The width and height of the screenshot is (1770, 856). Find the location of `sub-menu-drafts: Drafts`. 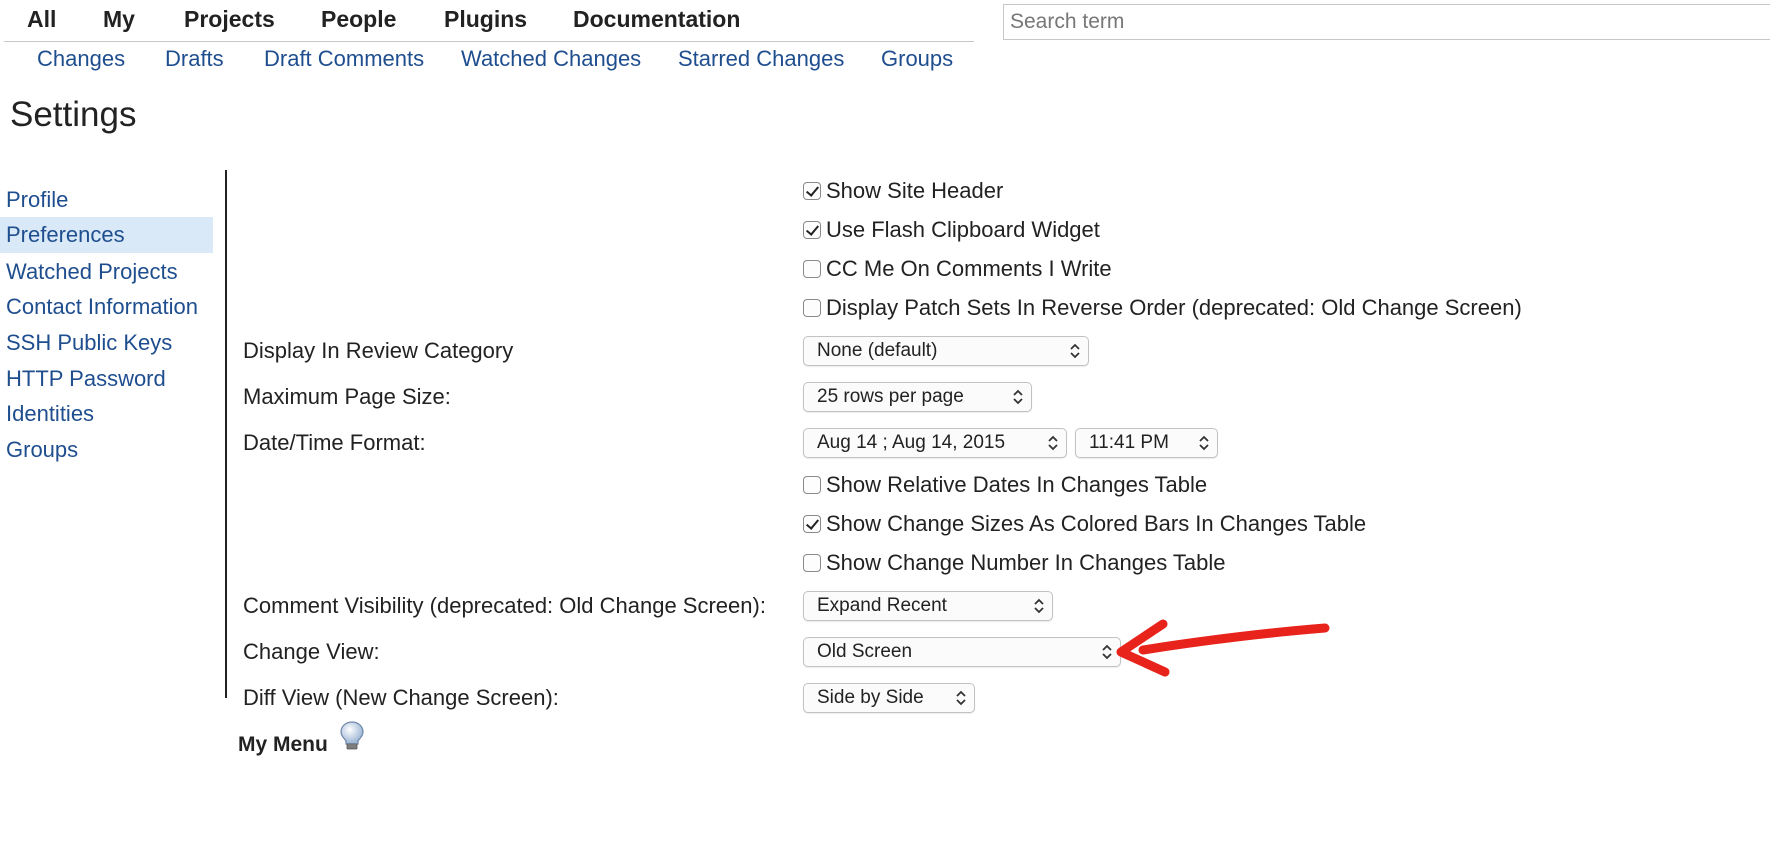

sub-menu-drafts: Drafts is located at coordinates (194, 59).